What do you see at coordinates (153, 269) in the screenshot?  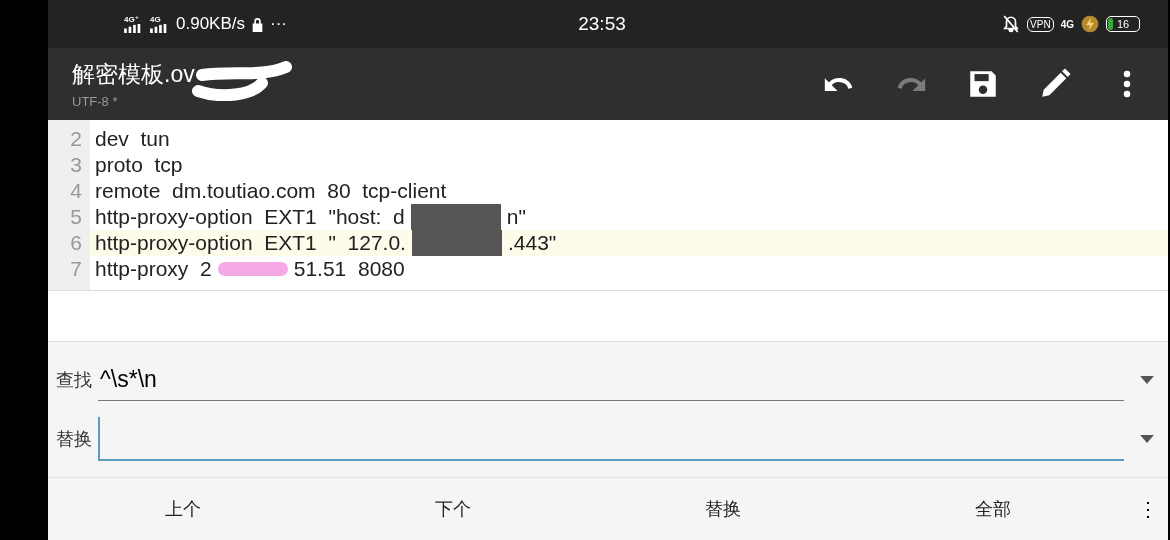 I see `code-line: http-proxy 2` at bounding box center [153, 269].